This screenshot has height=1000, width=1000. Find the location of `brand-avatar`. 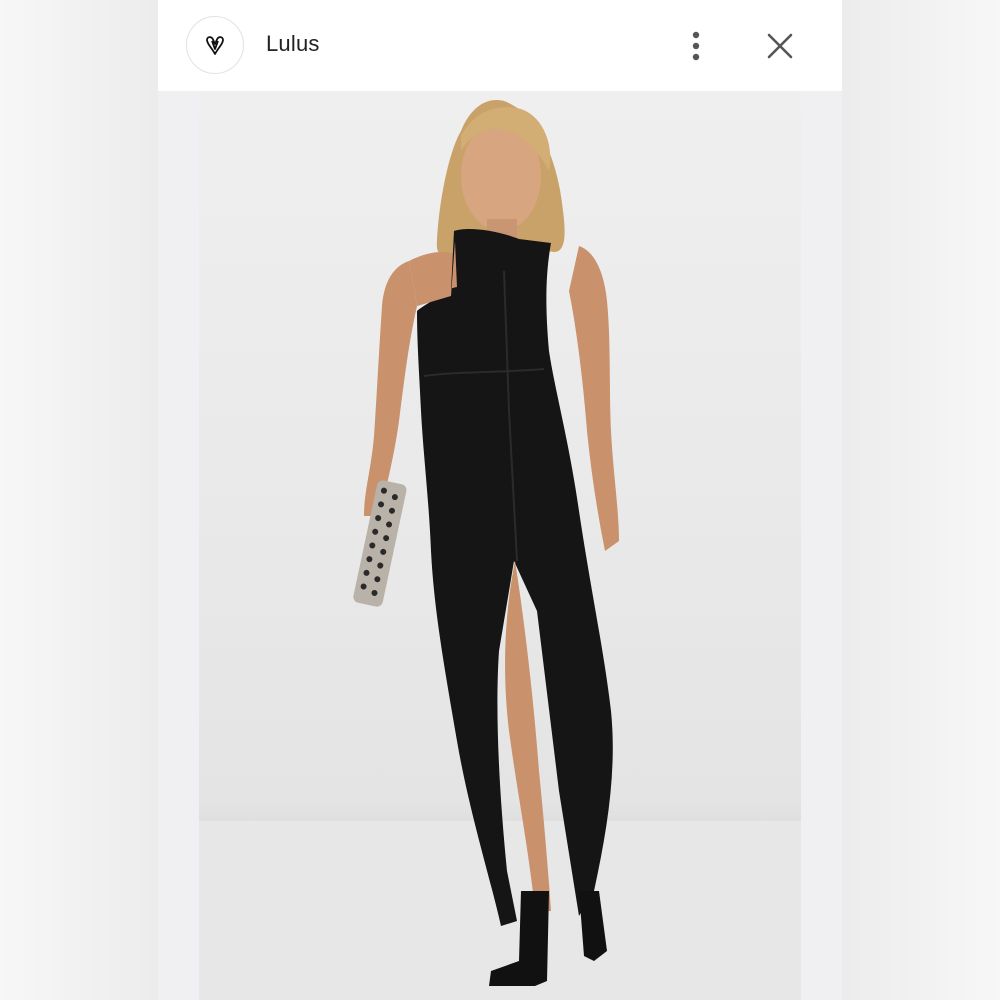

brand-avatar is located at coordinates (215, 45).